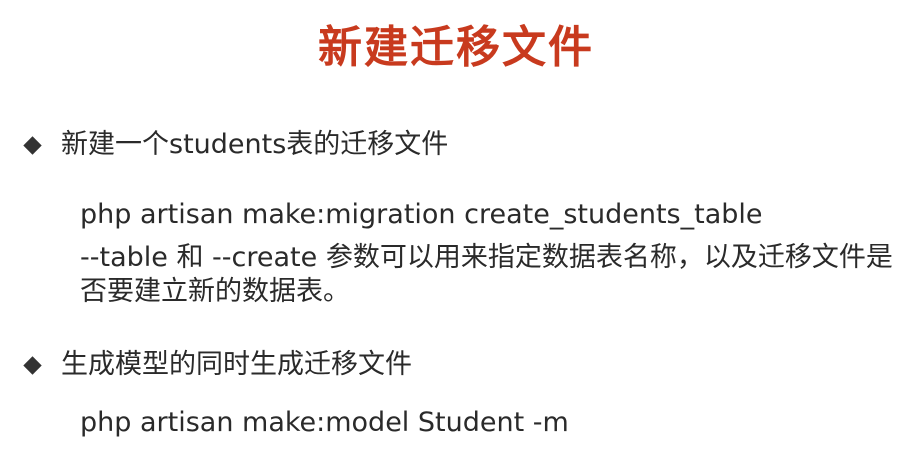  I want to click on bullet-item-model: 生成模型的同时生成迁移文件, so click(217, 365).